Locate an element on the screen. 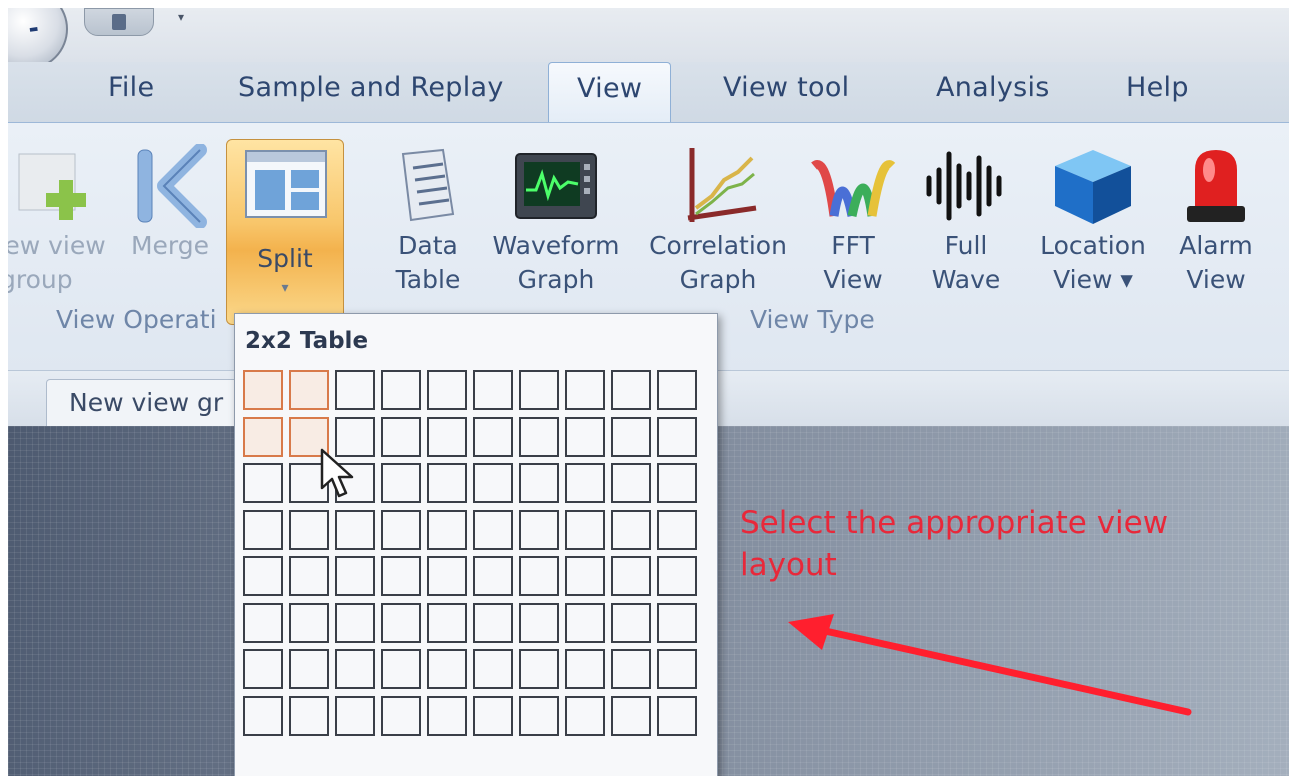 The height and width of the screenshot is (776, 1289). tab-view: View is located at coordinates (610, 94).